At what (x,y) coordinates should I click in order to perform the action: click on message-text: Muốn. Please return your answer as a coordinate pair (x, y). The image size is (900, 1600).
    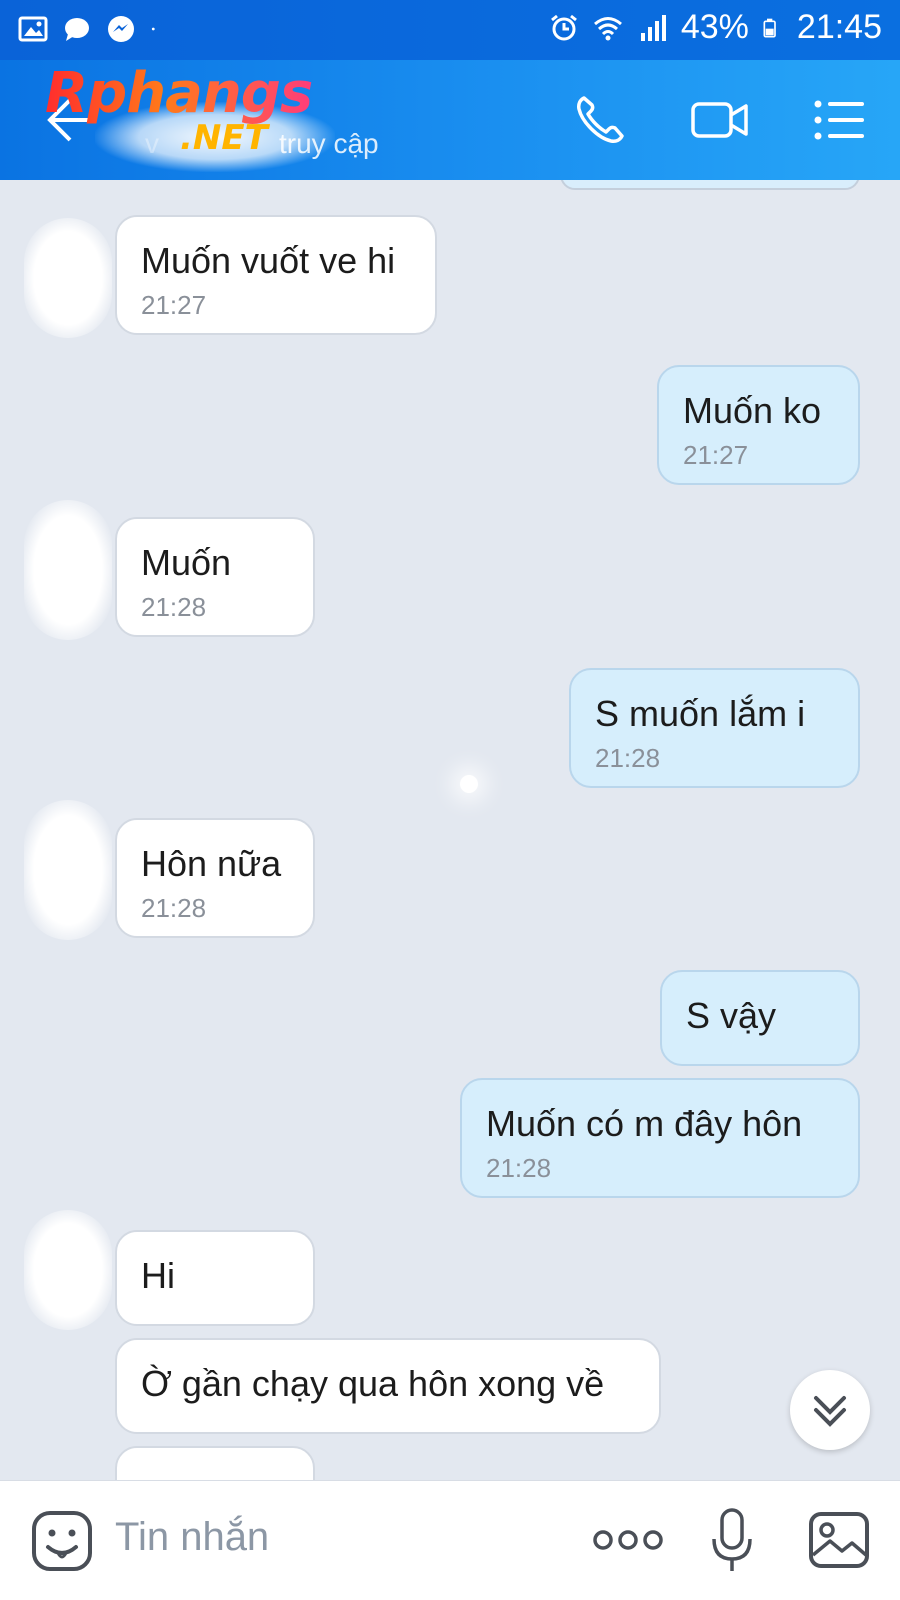
    Looking at the image, I should click on (186, 562).